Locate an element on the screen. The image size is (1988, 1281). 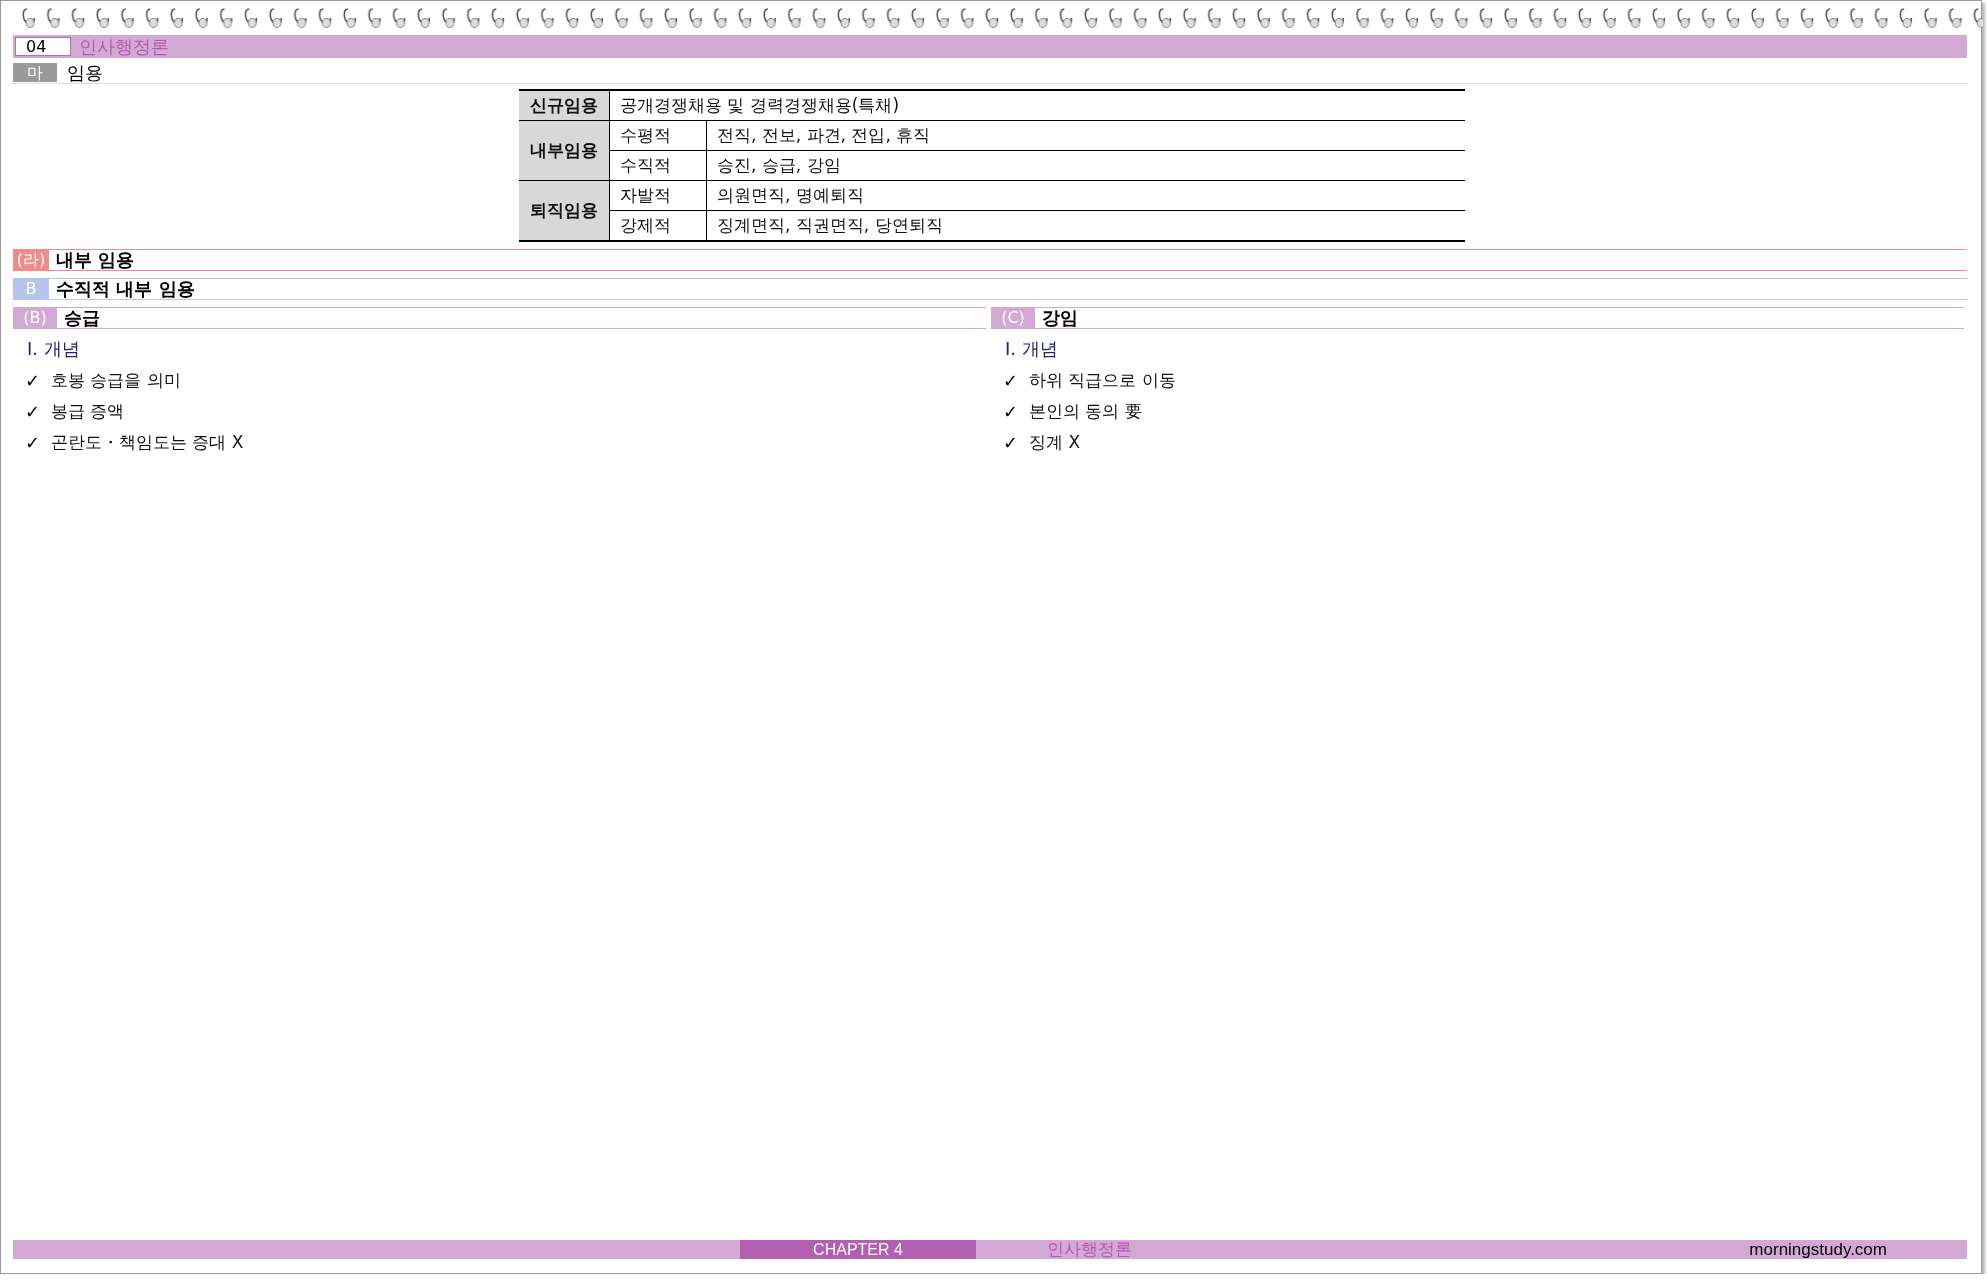
topic-marker: (C) is located at coordinates (1013, 318).